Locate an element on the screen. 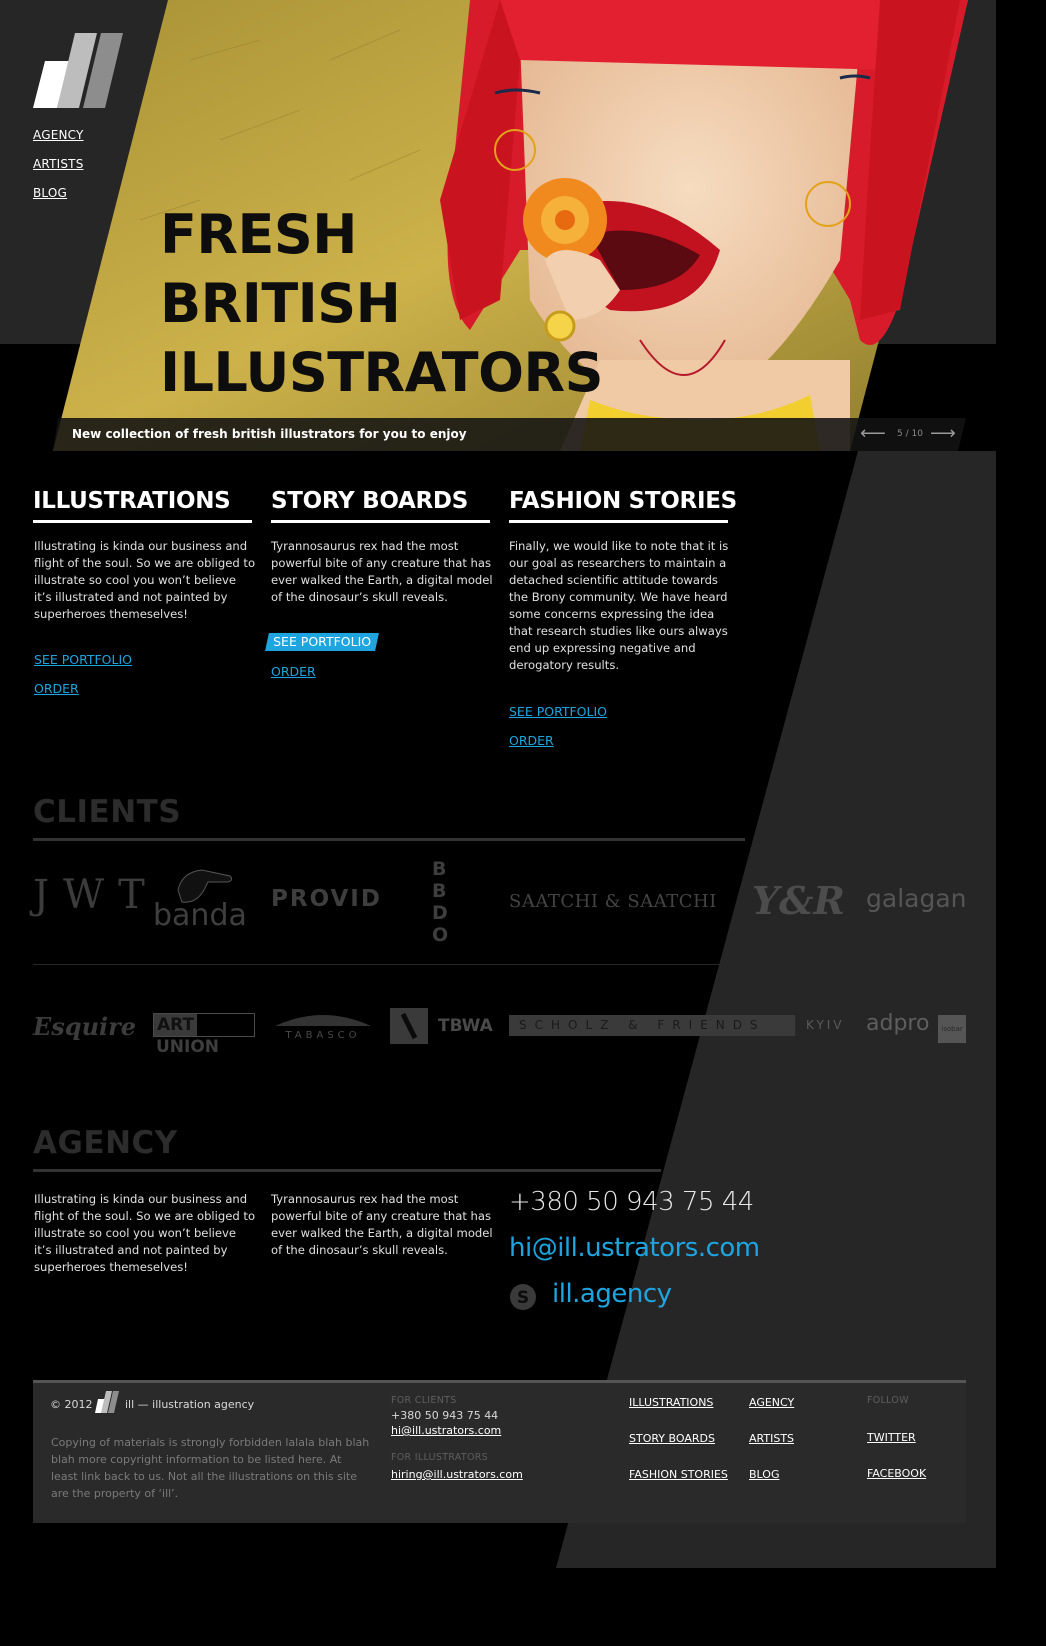 This screenshot has height=1646, width=1046. order-link-story-boards: ORDER is located at coordinates (293, 671).